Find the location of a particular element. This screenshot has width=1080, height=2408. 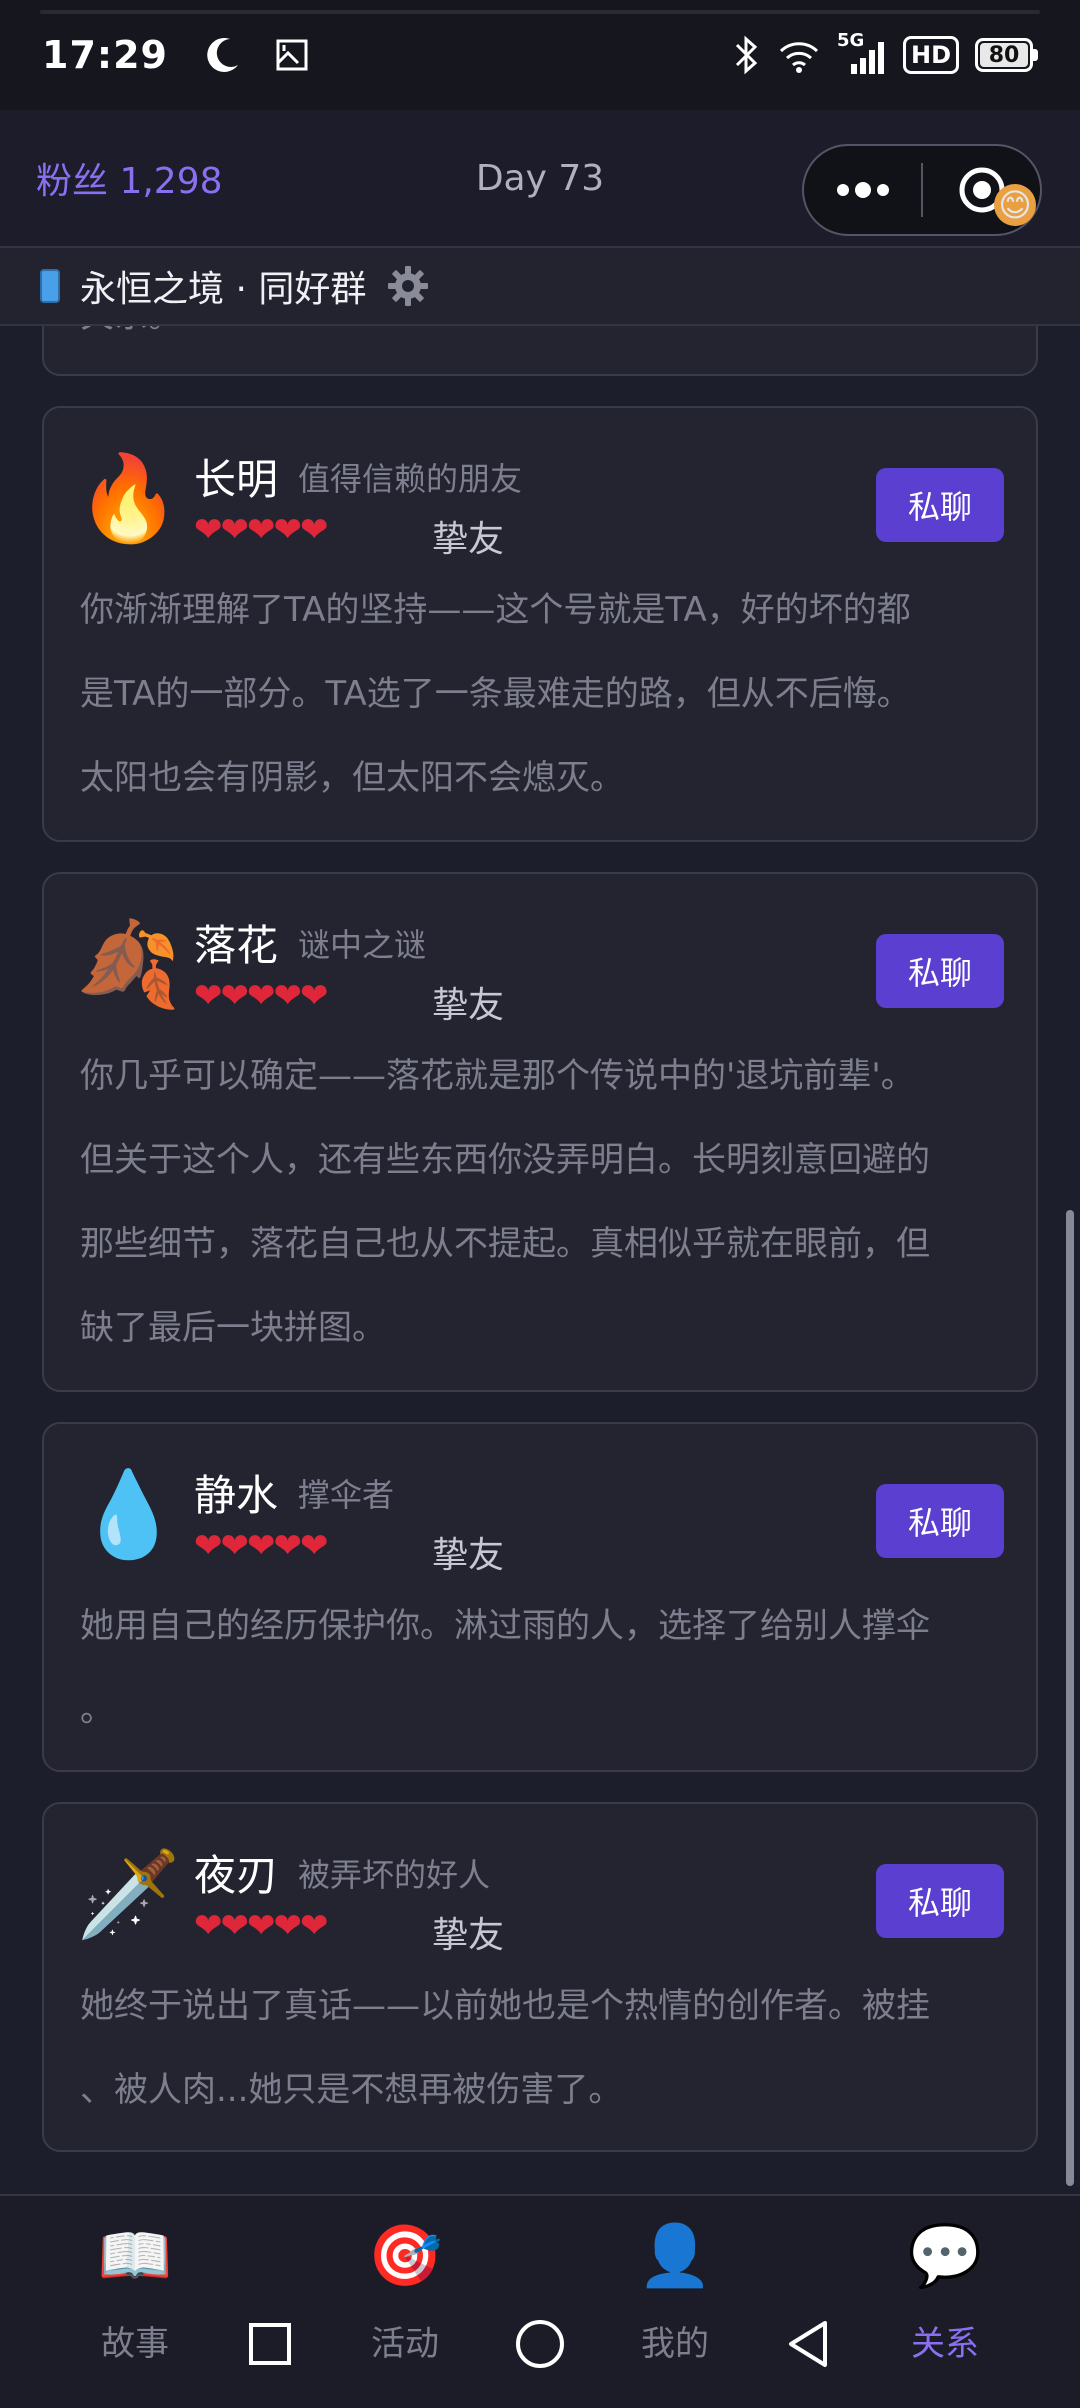

card-description: 她用自己的经历保护你。淋过雨的人，选择了给别人撑伞 。 is located at coordinates (542, 1668).